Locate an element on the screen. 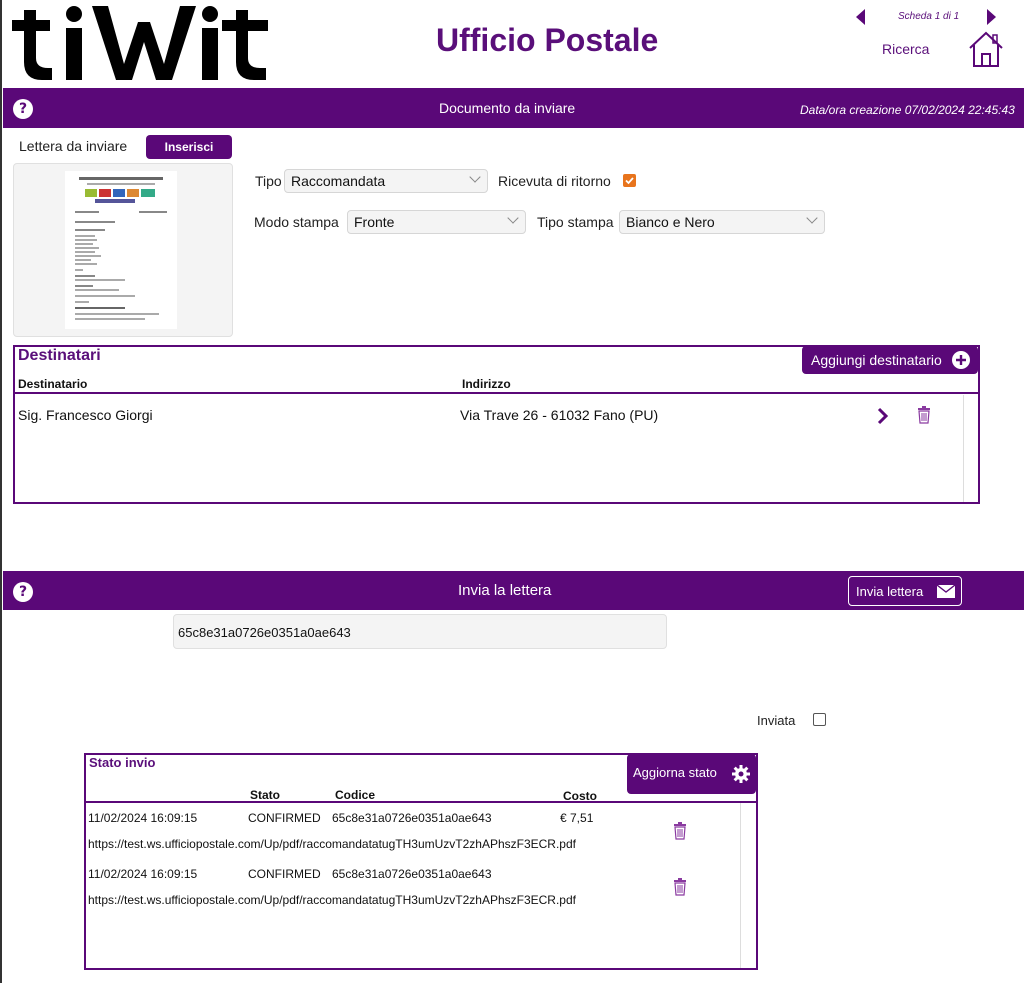 This screenshot has width=1024, height=983. invia-bar: ? Invia la lettera Invia lettera is located at coordinates (513, 590).